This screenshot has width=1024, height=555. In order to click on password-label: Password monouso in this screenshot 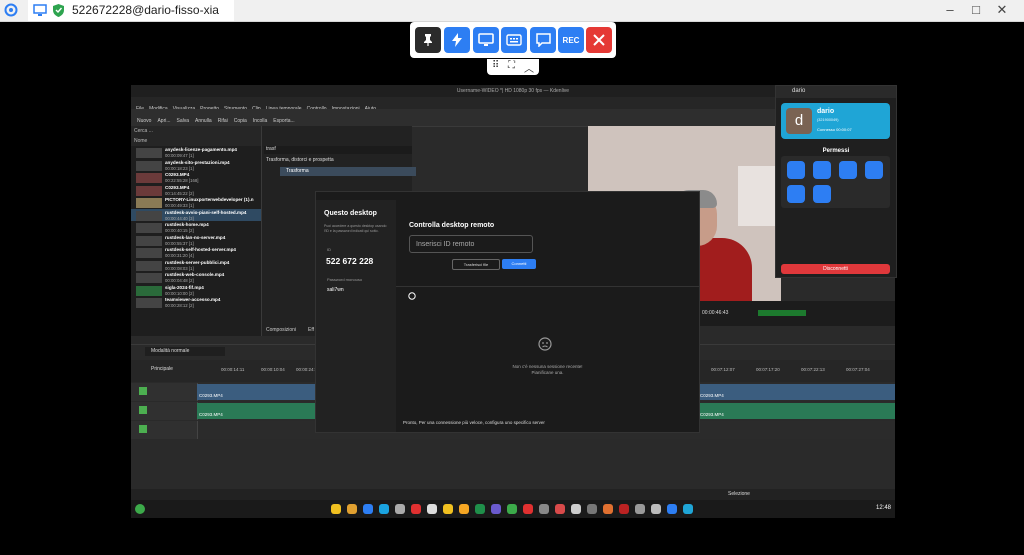, I will do `click(345, 279)`.